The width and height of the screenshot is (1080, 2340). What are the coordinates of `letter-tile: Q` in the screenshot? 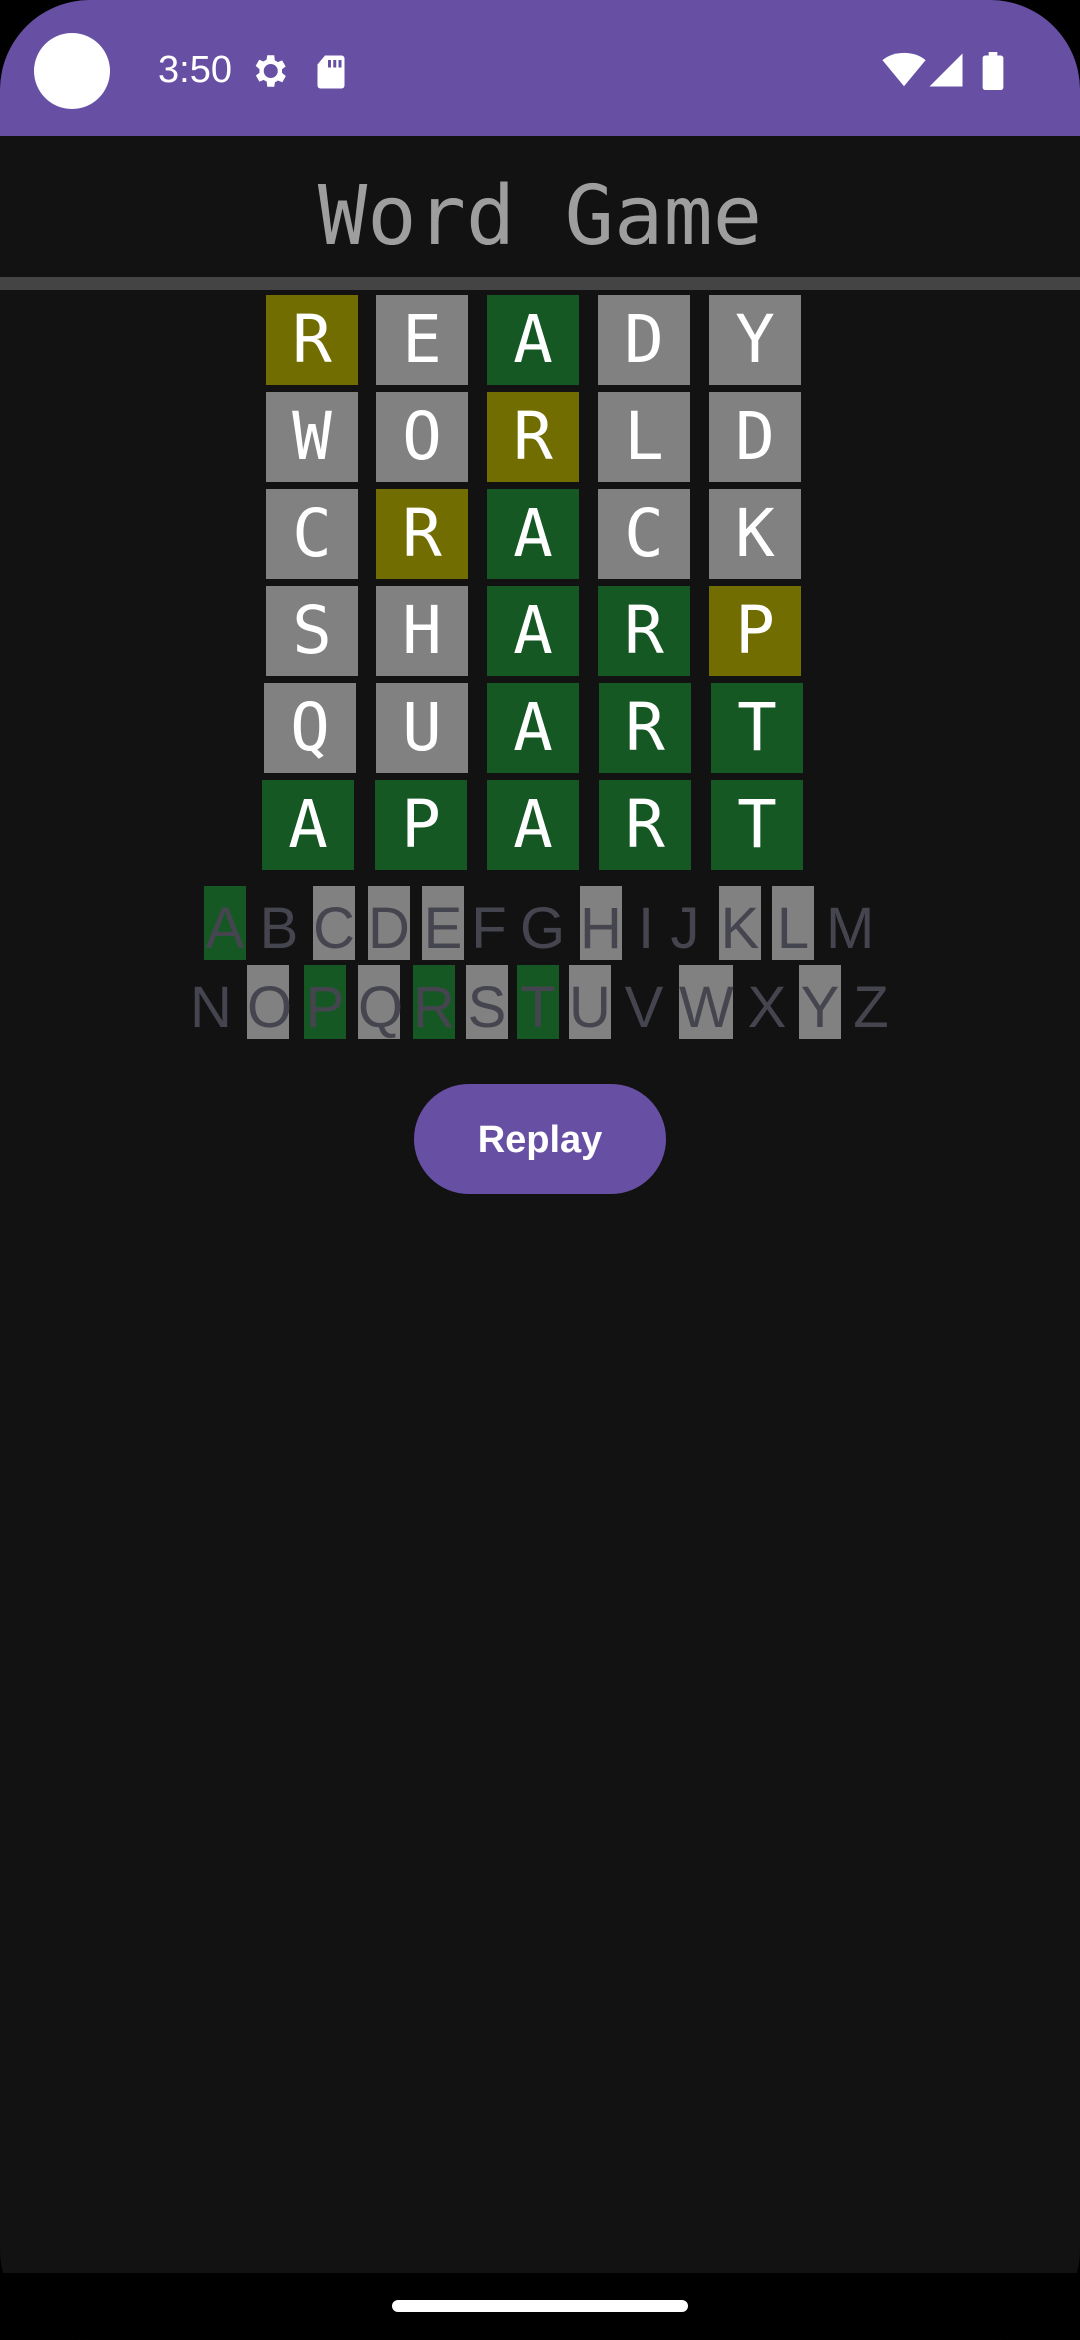 It's located at (310, 728).